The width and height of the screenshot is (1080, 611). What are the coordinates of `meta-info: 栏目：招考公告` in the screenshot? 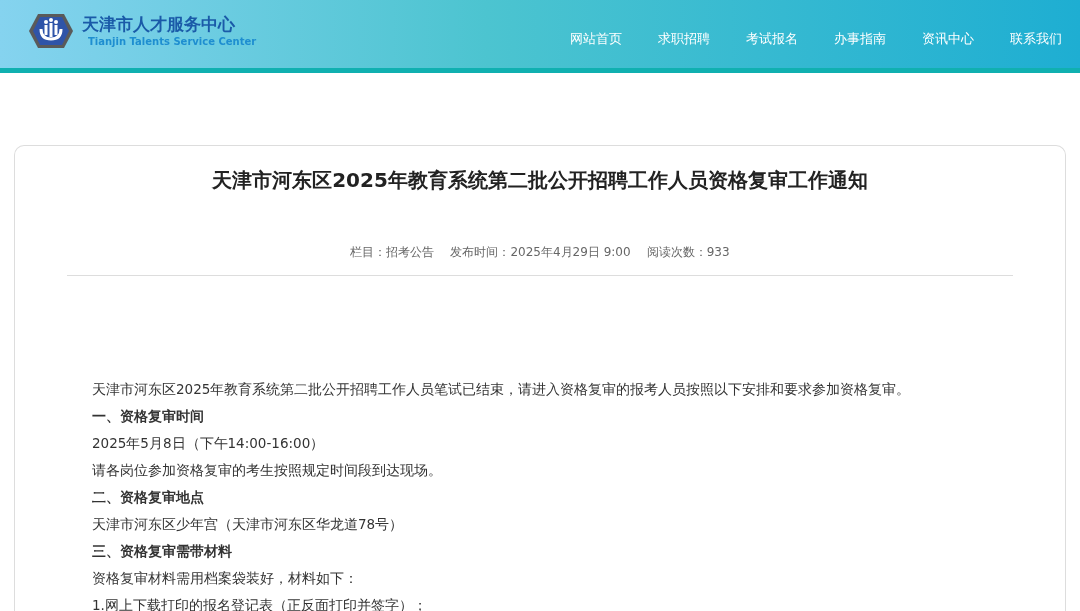 It's located at (392, 252).